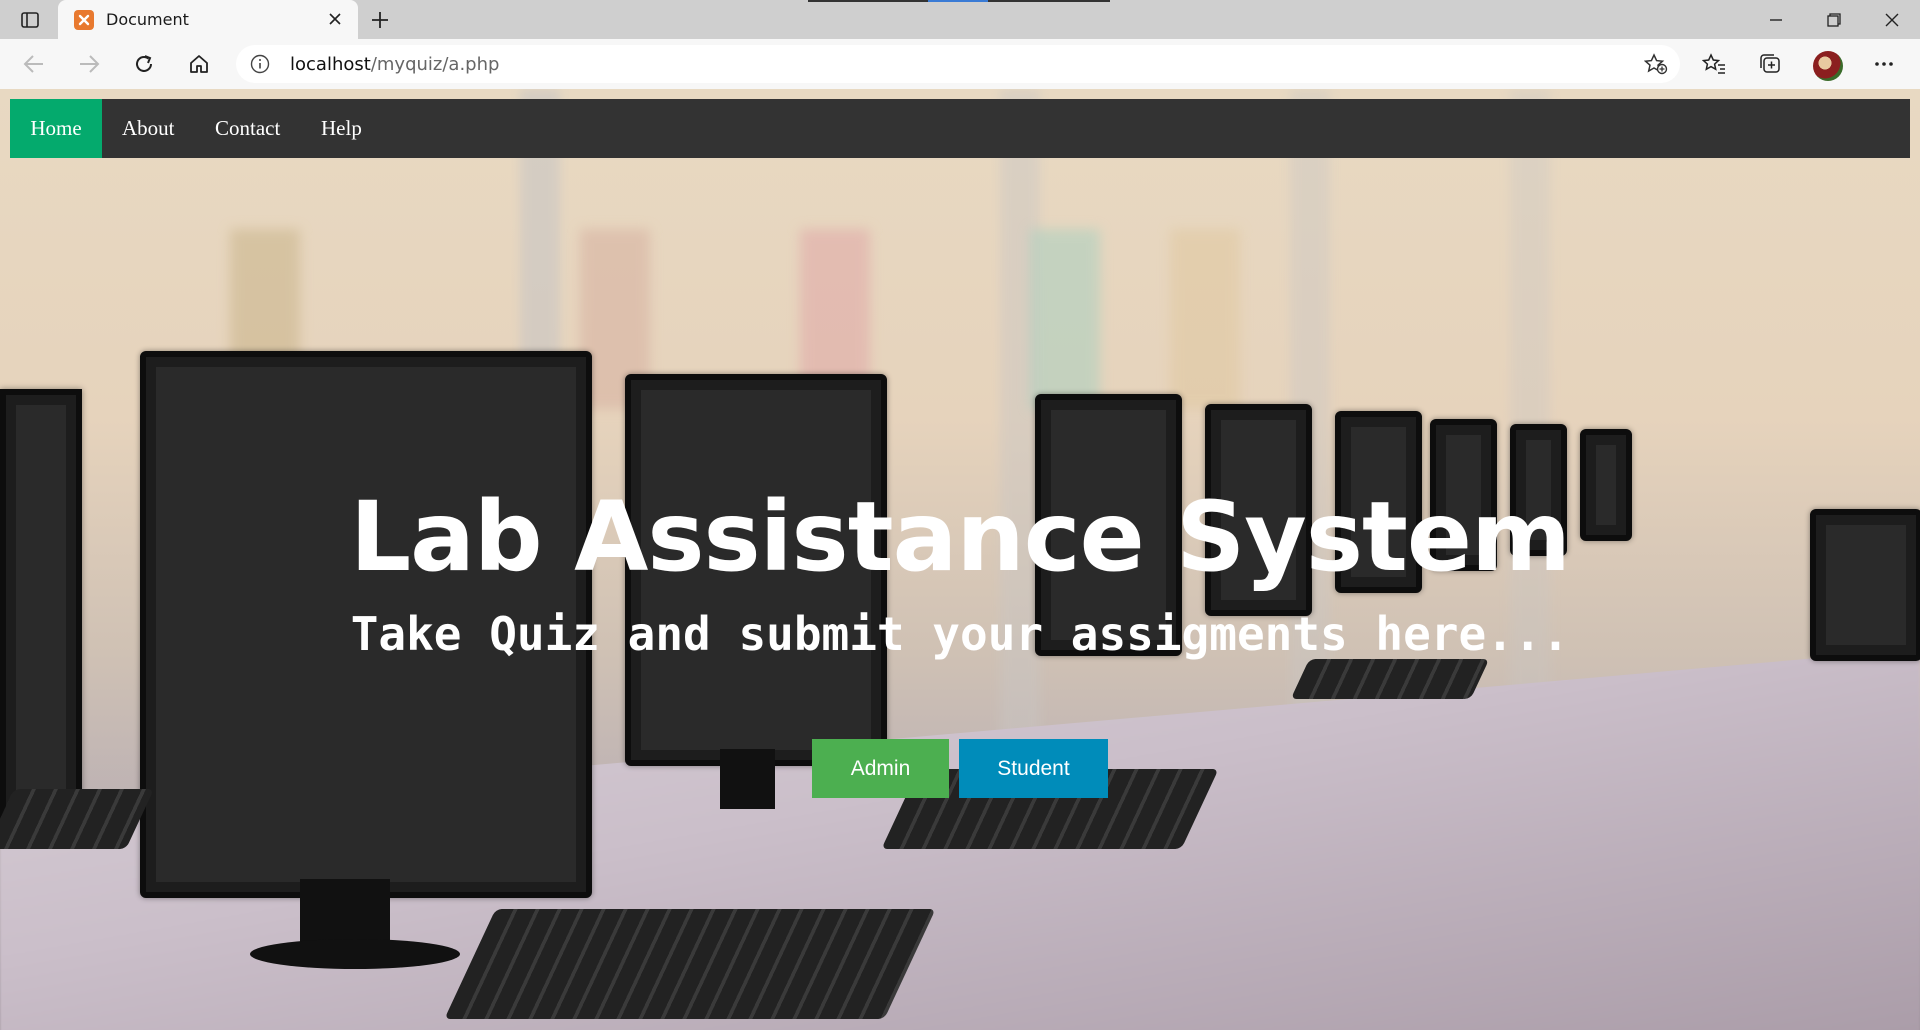 This screenshot has height=1030, width=1920. What do you see at coordinates (1776, 19) in the screenshot?
I see `minimize-icon` at bounding box center [1776, 19].